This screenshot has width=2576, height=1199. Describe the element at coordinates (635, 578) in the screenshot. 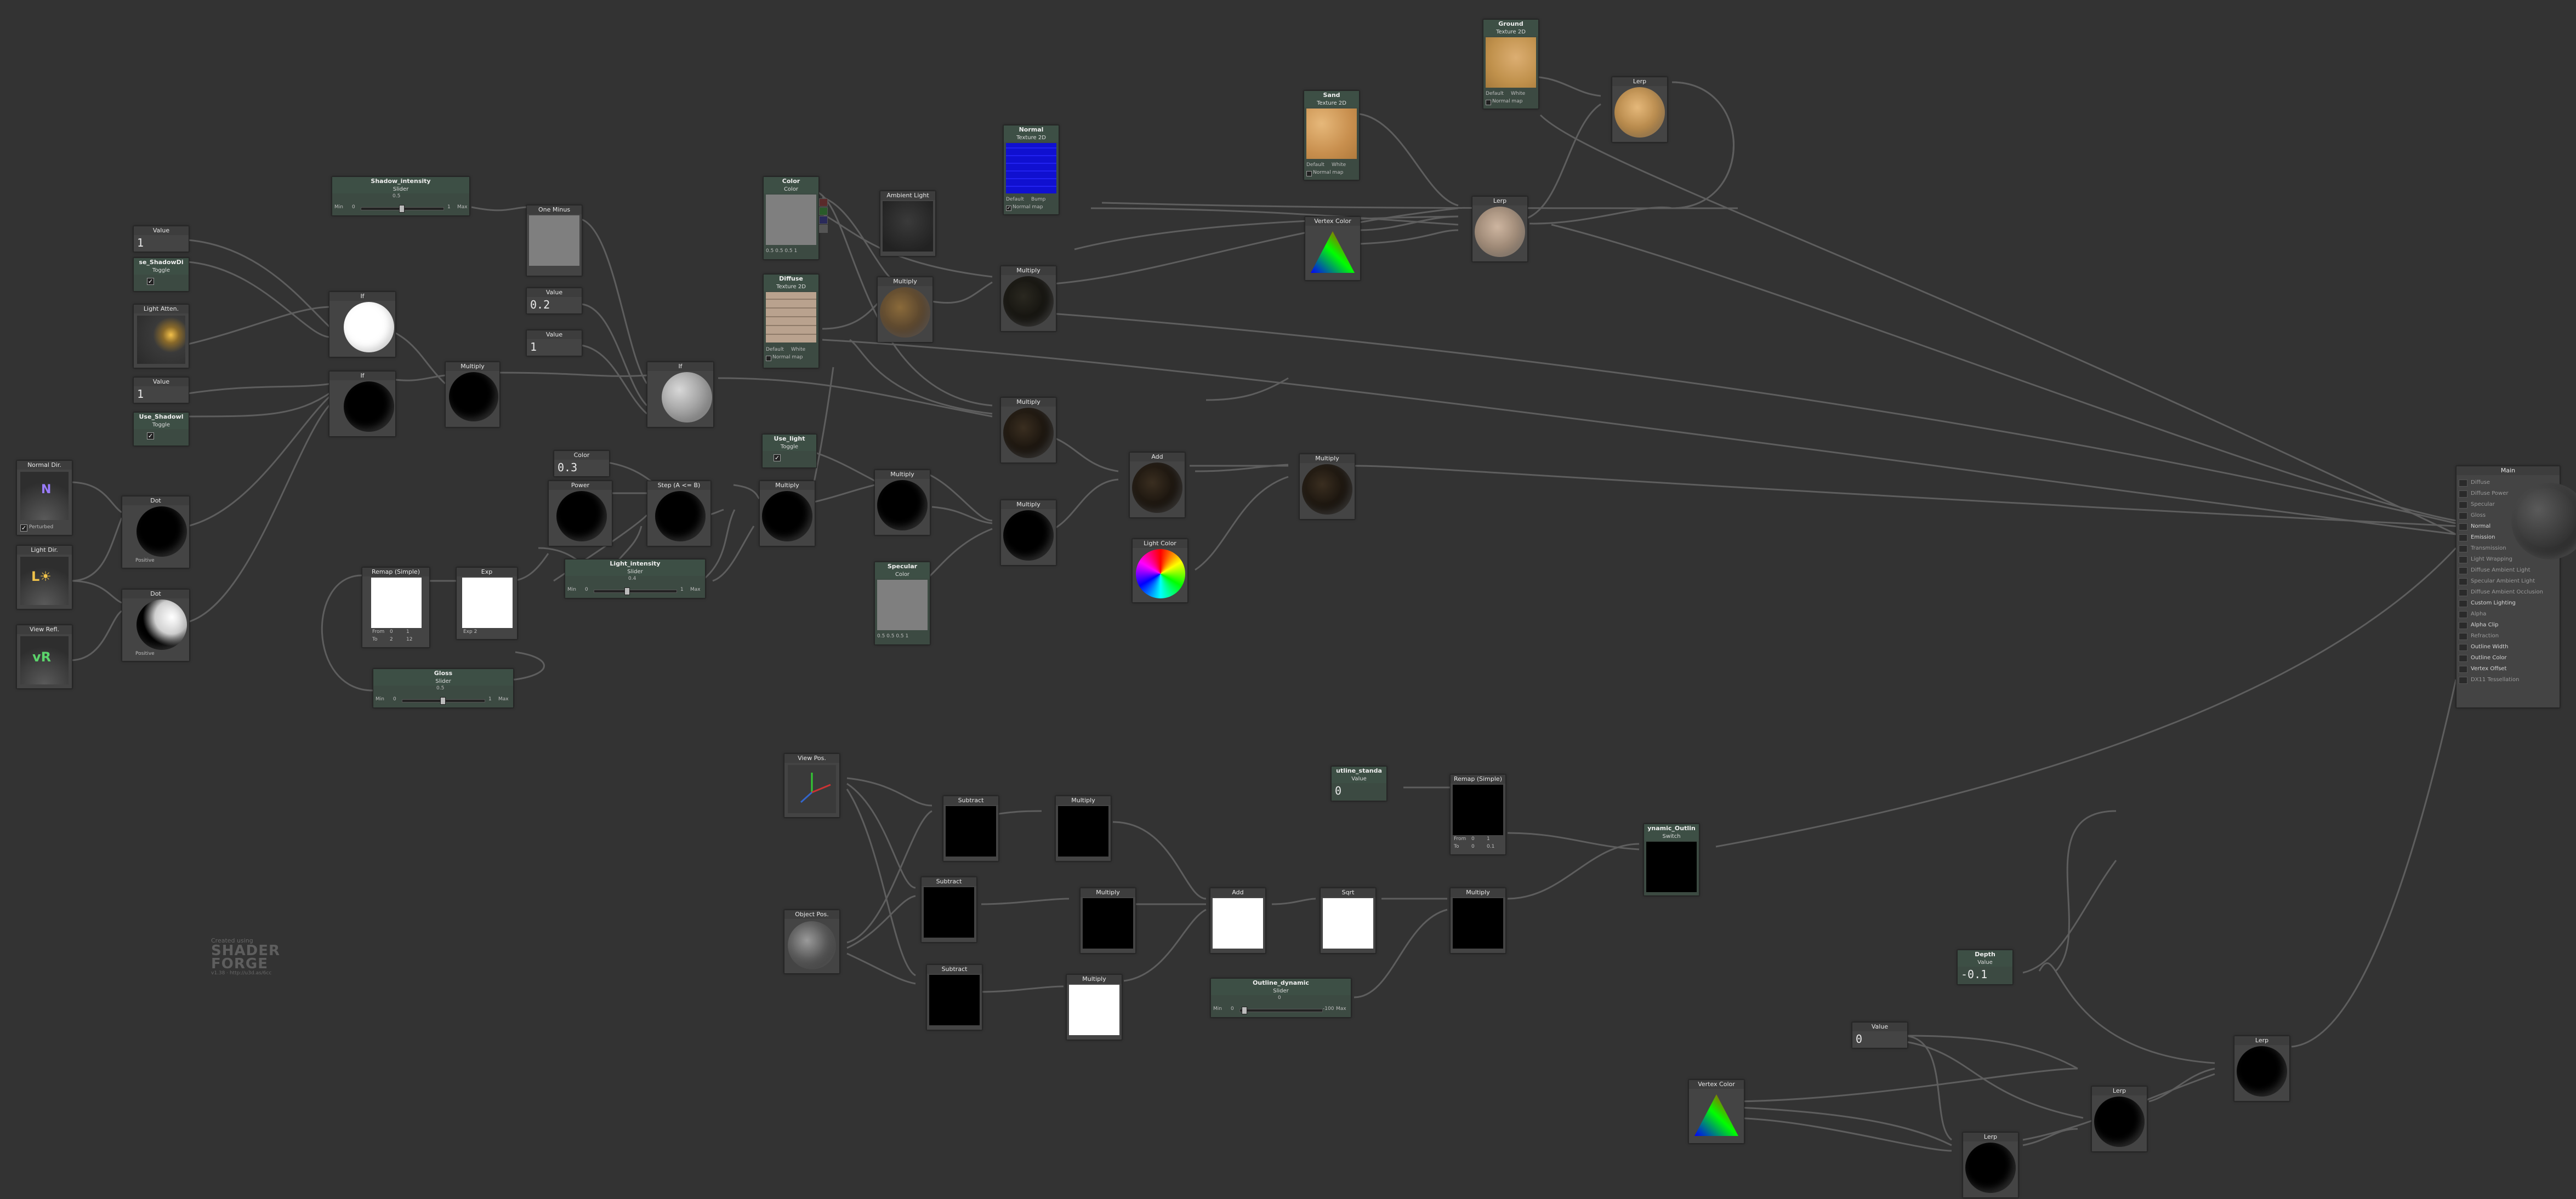

I see `light-intensity-slider-node: Light_intensity Slider 0.4 Min 0 1 Max` at that location.